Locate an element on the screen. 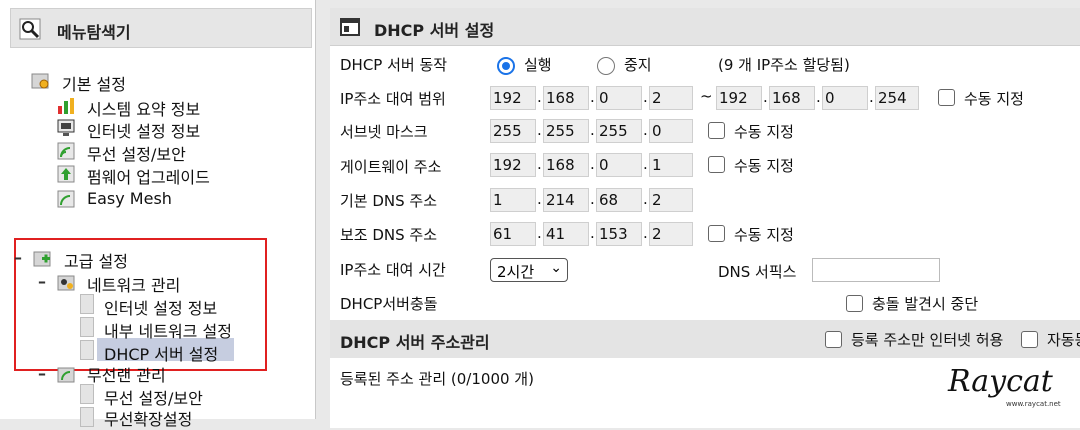 This screenshot has width=1080, height=430. watermark-brand: Raycat is located at coordinates (1000, 381).